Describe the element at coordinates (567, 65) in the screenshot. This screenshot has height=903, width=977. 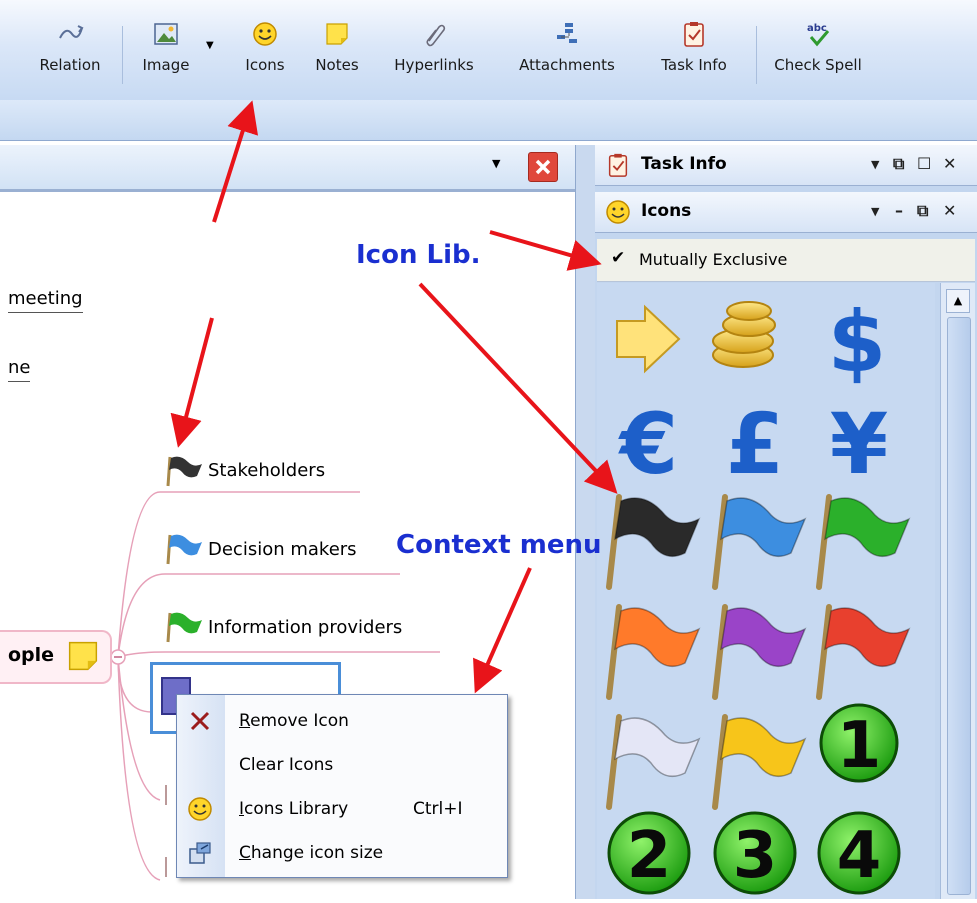
I see `attachments-label: Attachments` at that location.